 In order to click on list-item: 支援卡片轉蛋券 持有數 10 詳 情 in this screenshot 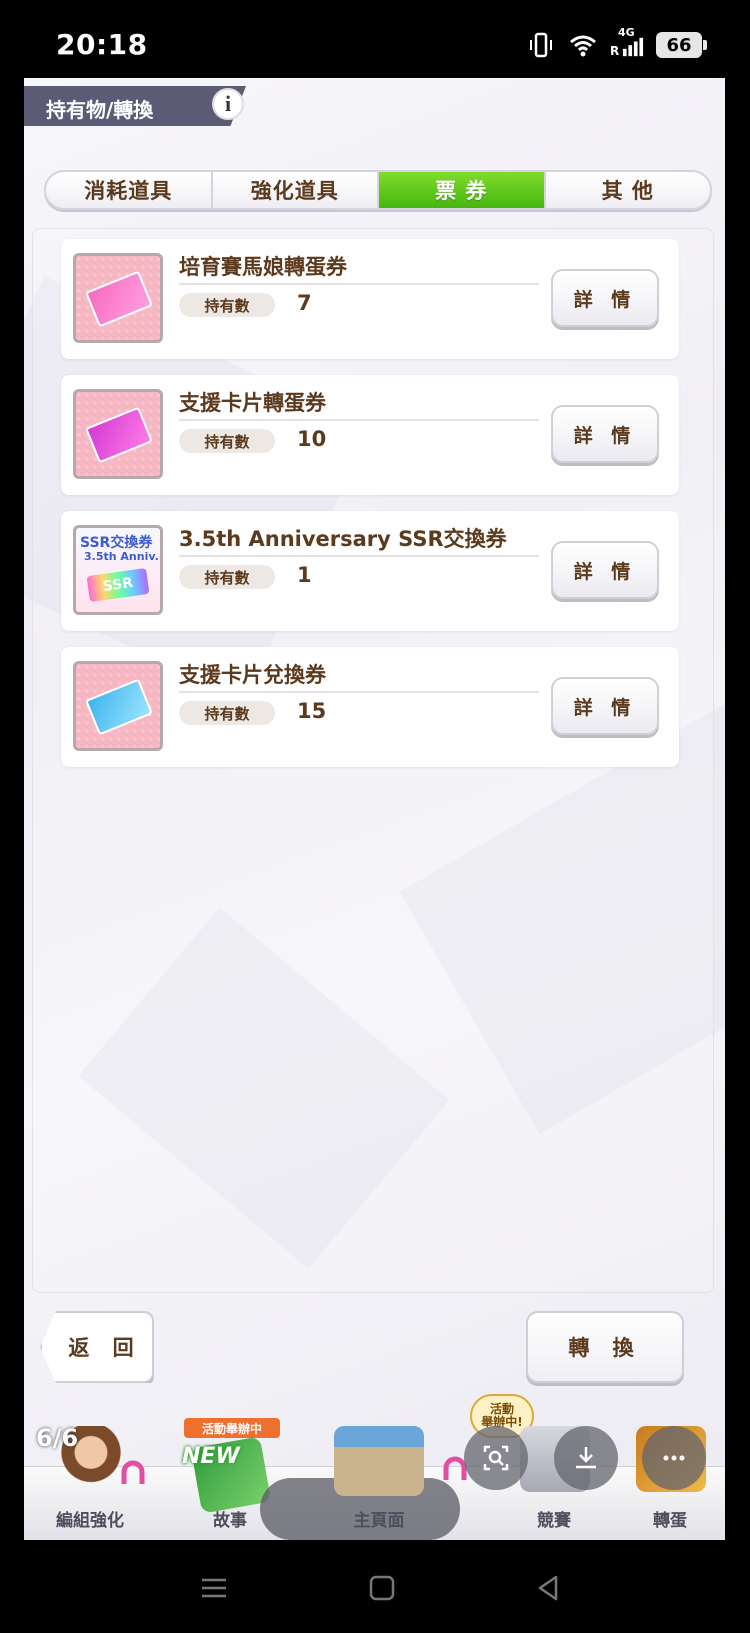, I will do `click(370, 435)`.